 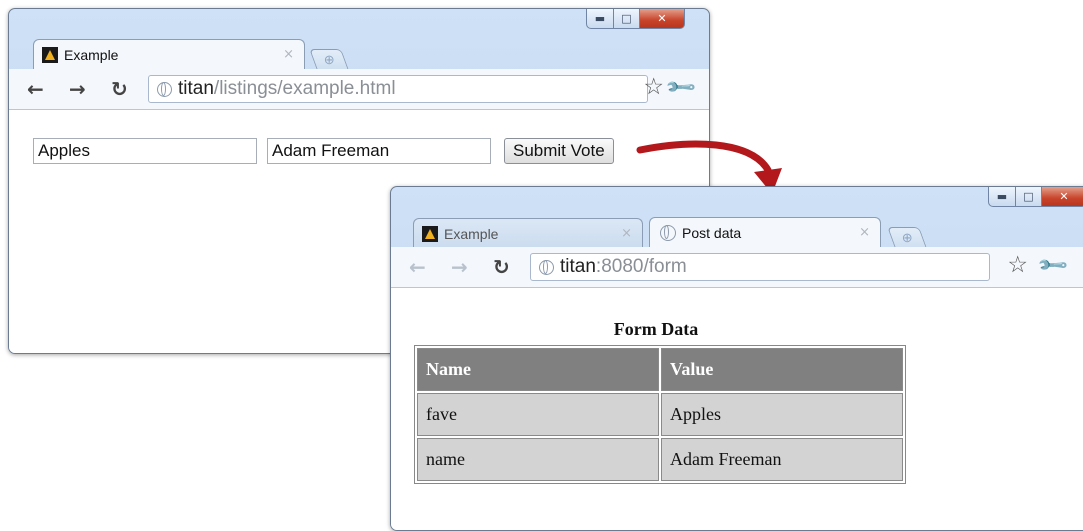 What do you see at coordinates (712, 232) in the screenshot?
I see `tab-title: Post data` at bounding box center [712, 232].